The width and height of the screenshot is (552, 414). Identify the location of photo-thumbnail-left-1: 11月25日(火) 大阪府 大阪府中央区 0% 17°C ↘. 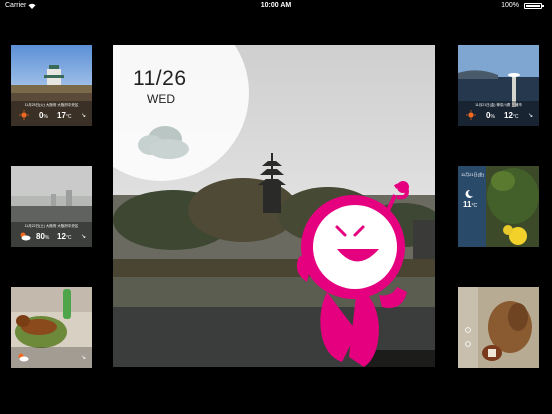
(51, 85).